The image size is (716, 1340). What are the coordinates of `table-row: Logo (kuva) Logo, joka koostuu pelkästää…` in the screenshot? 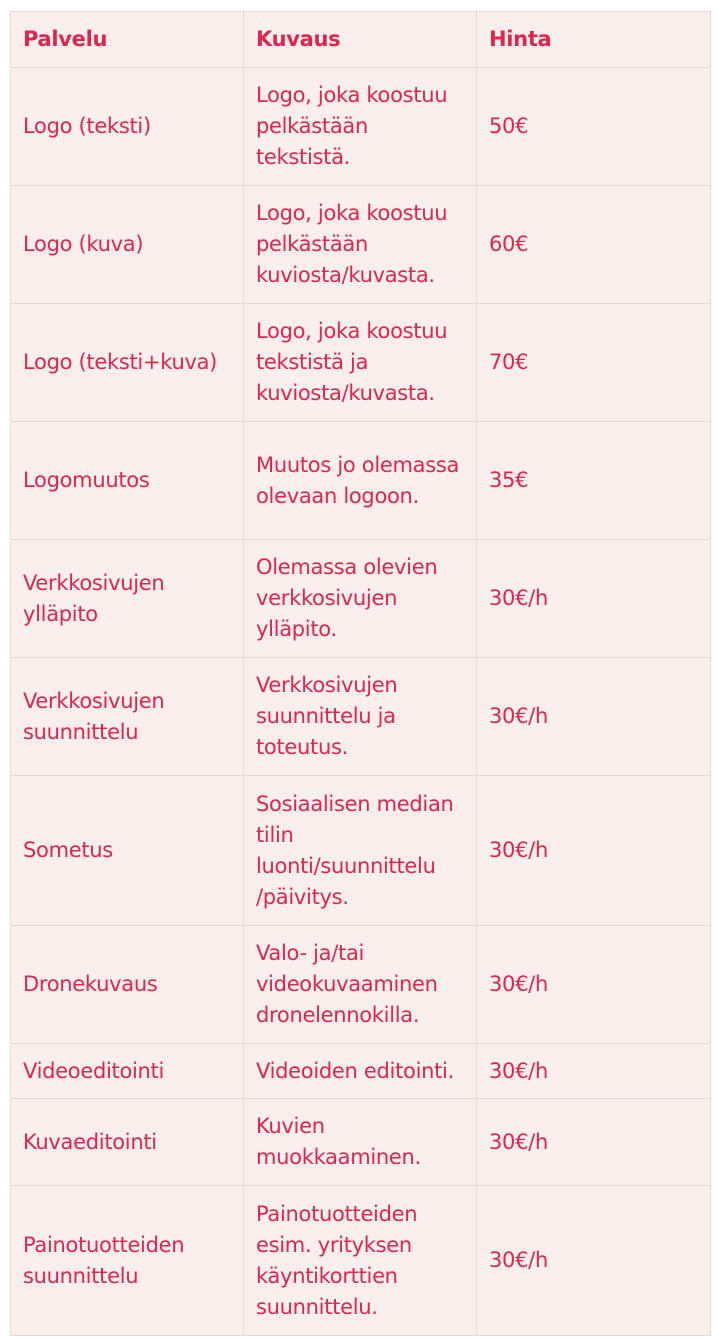 It's located at (360, 244).